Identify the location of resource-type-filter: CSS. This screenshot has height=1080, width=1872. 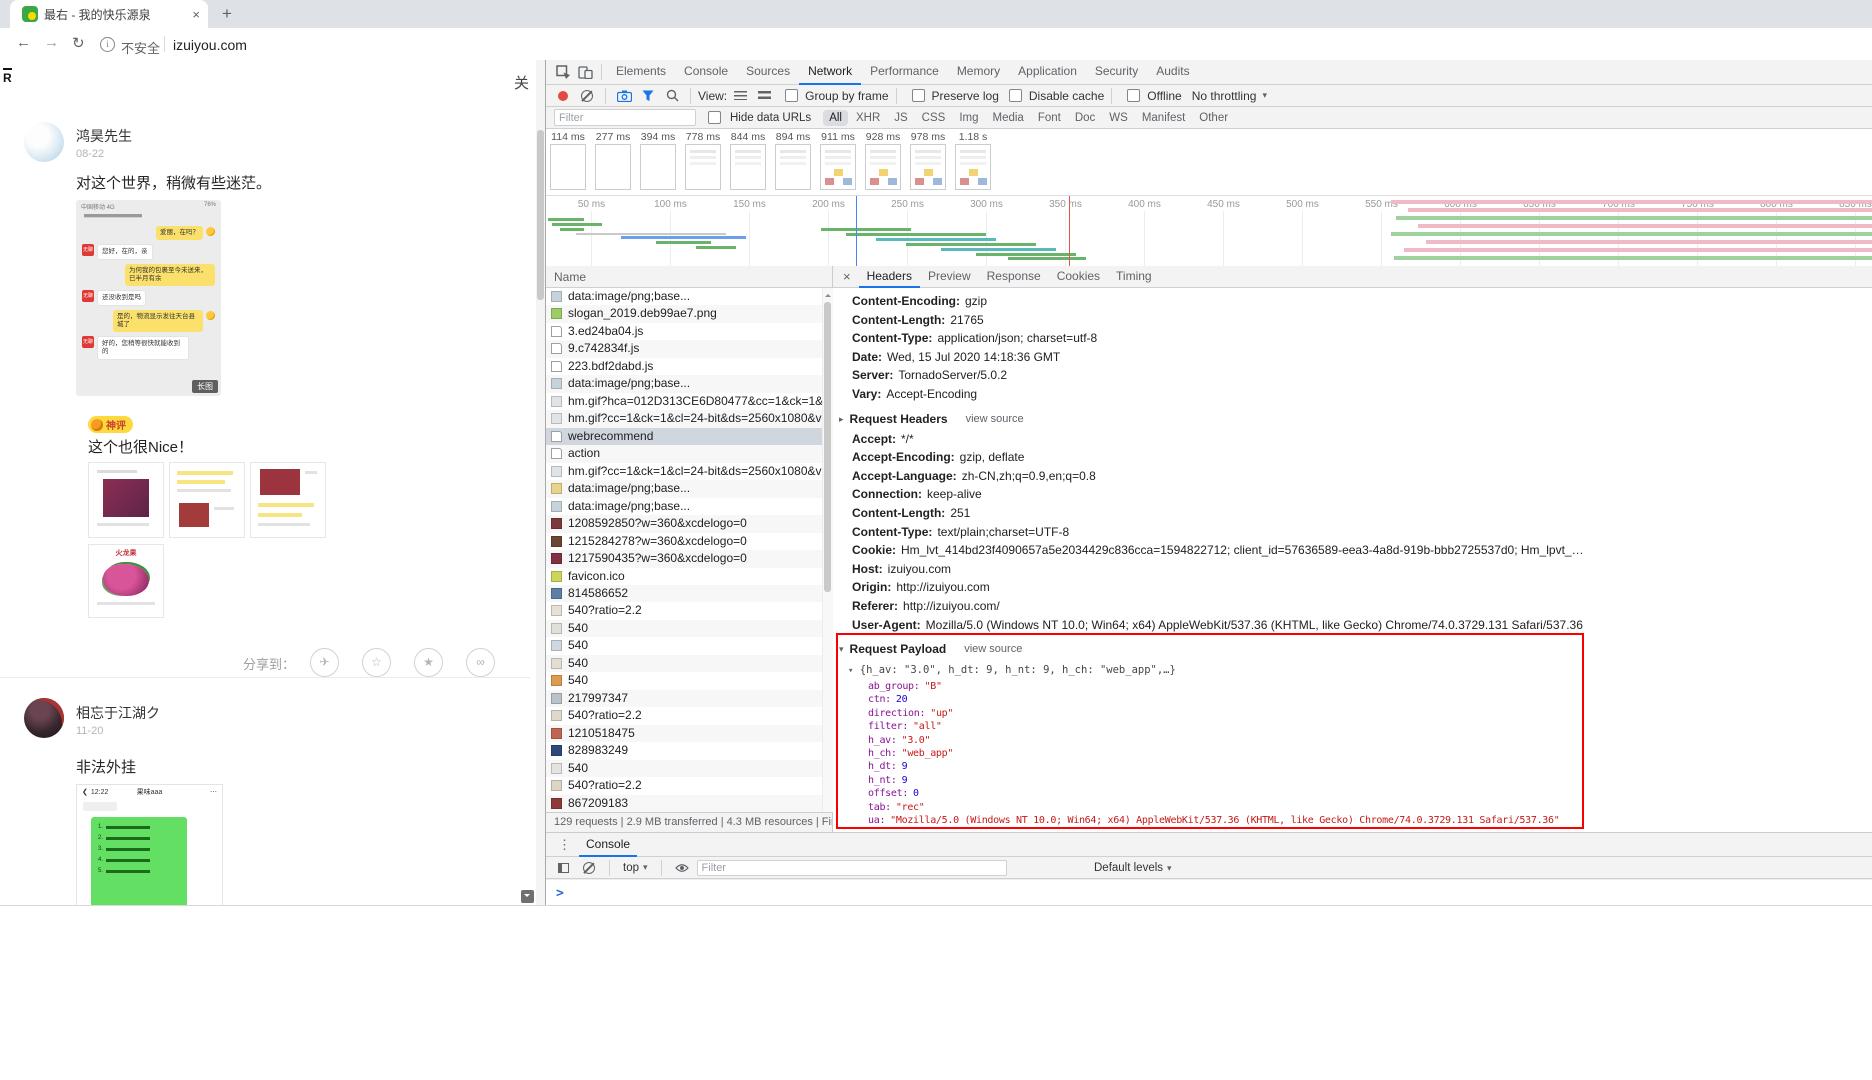
(934, 118).